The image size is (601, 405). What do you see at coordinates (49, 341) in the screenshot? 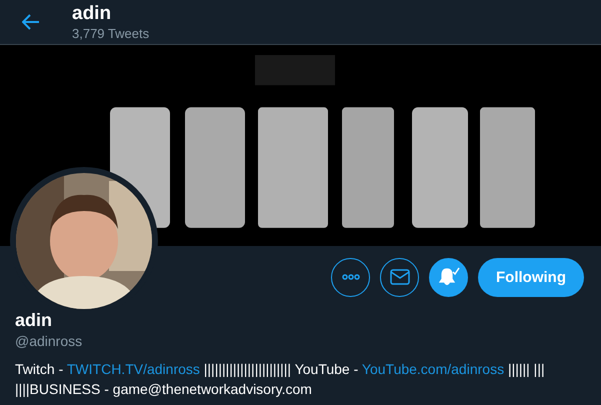
I see `username: @adinross` at bounding box center [49, 341].